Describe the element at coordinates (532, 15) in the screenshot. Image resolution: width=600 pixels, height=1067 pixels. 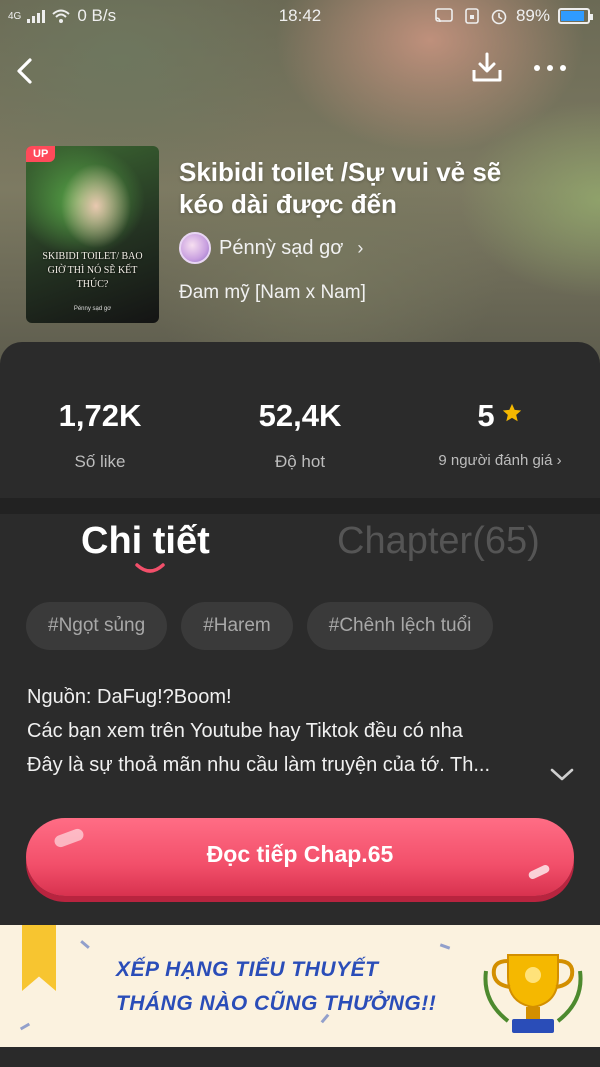
I see `battery-percent: 89%` at that location.